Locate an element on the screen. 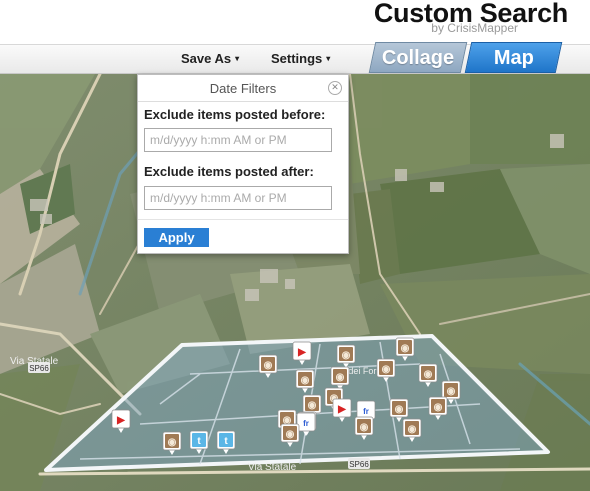 The width and height of the screenshot is (590, 491). settings-menu: Settings ▾ is located at coordinates (300, 58).